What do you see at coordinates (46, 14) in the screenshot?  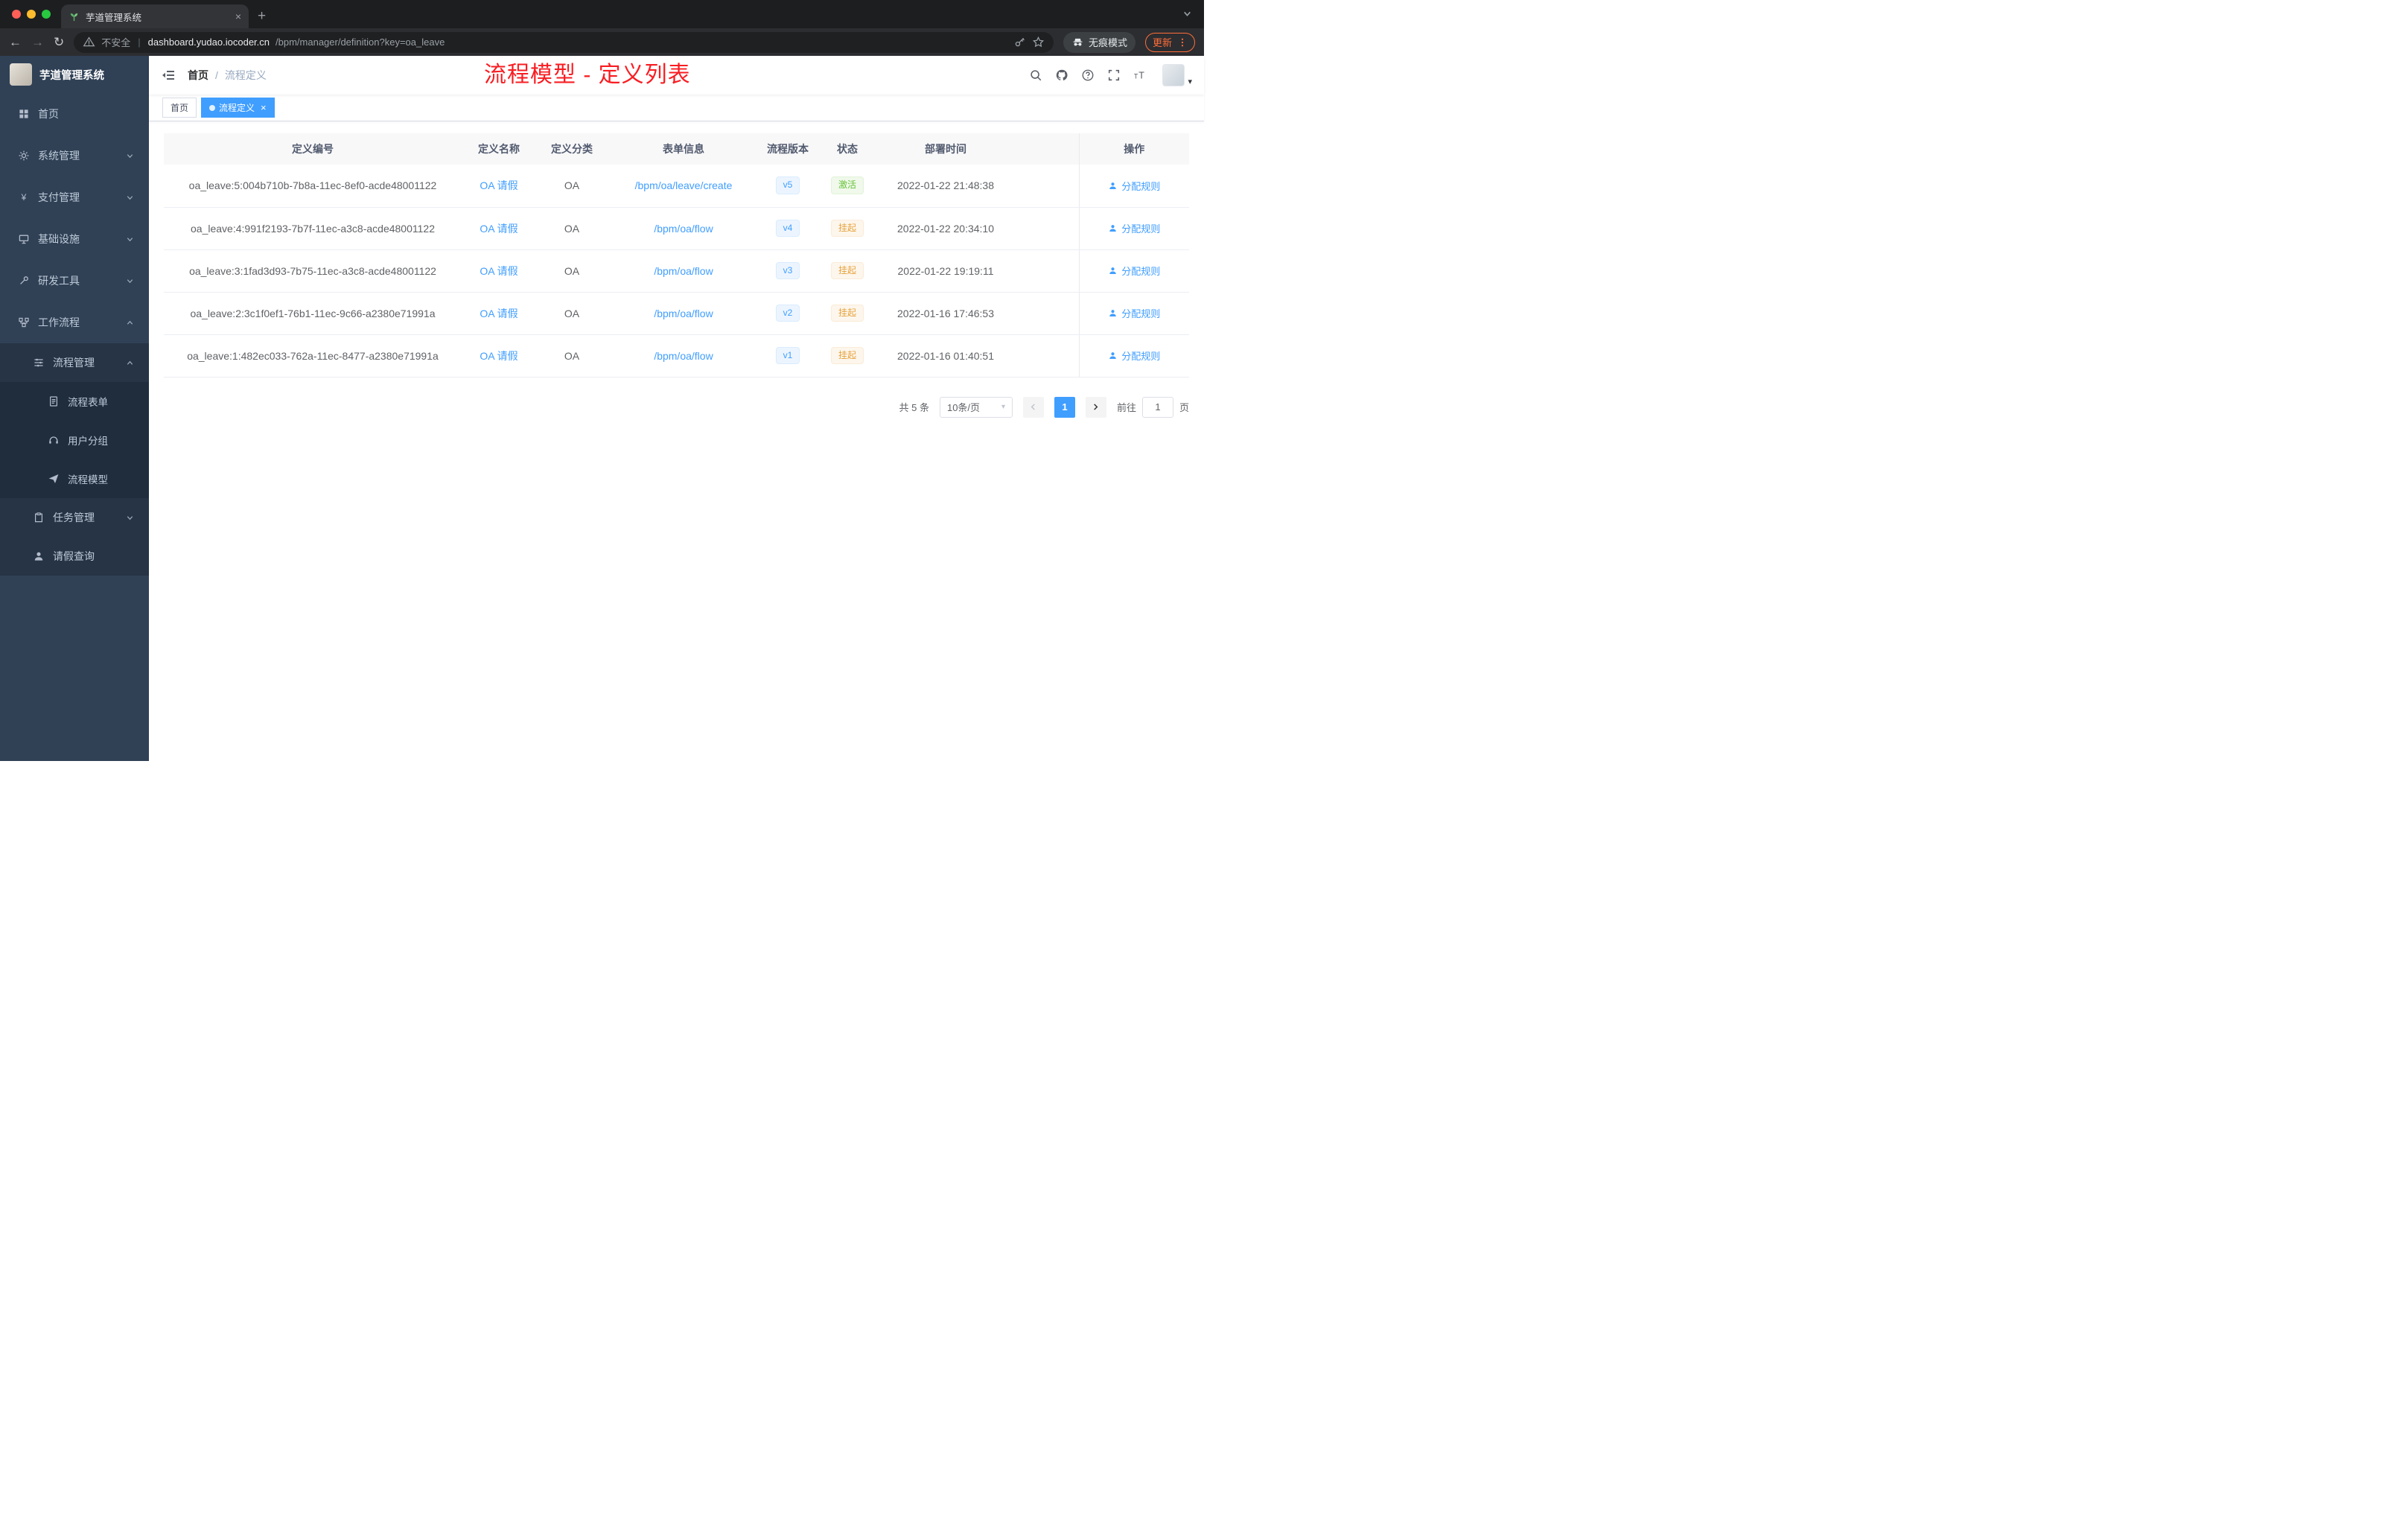 I see `zoom-window-button` at bounding box center [46, 14].